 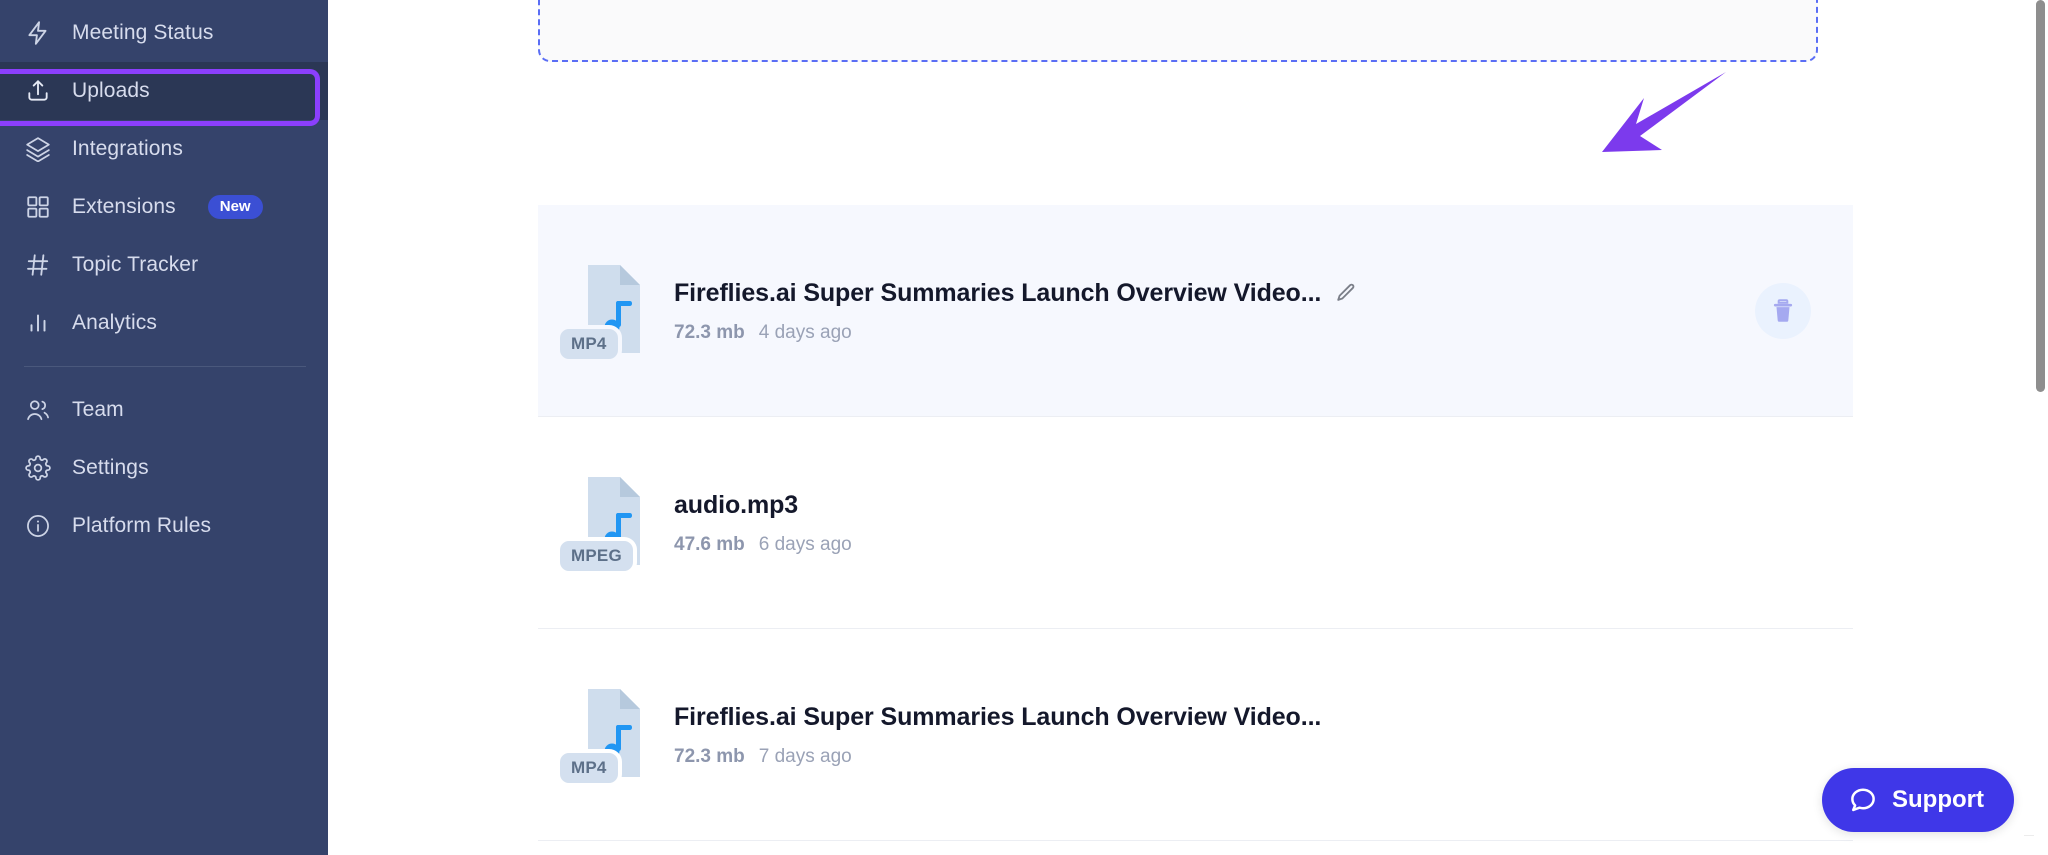 I want to click on trash-icon, so click(x=1783, y=310).